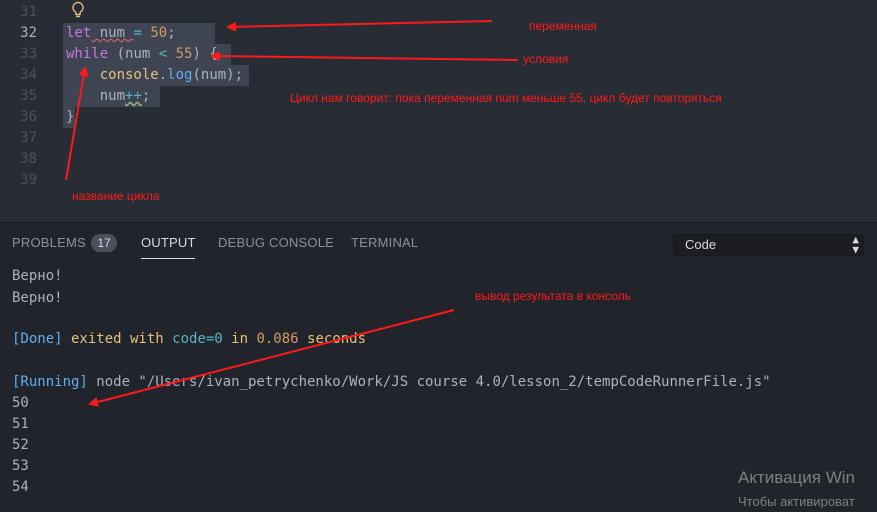  I want to click on line-number: 33, so click(28, 54).